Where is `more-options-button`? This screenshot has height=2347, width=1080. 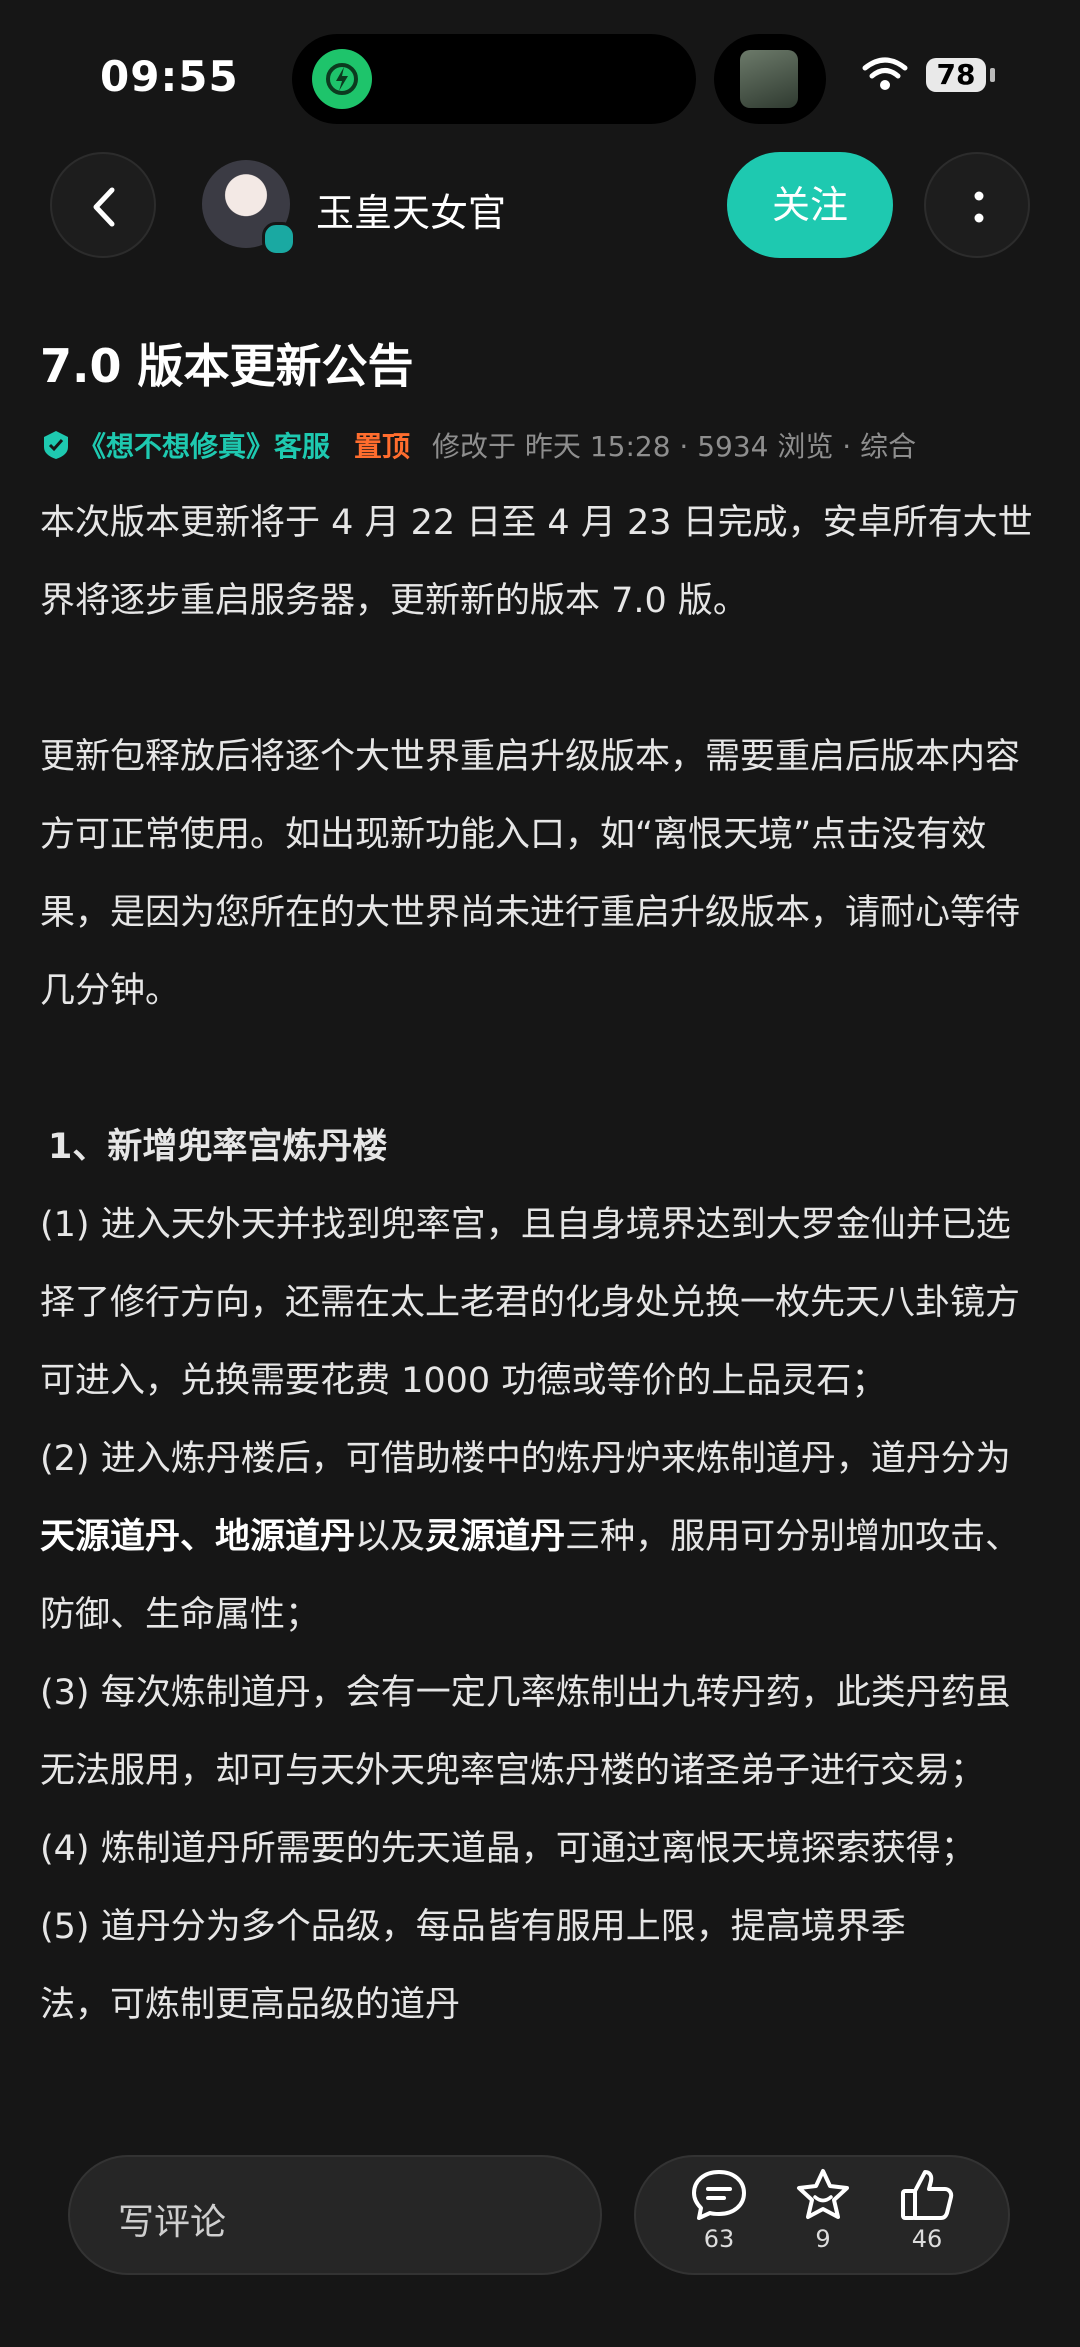
more-options-button is located at coordinates (977, 205).